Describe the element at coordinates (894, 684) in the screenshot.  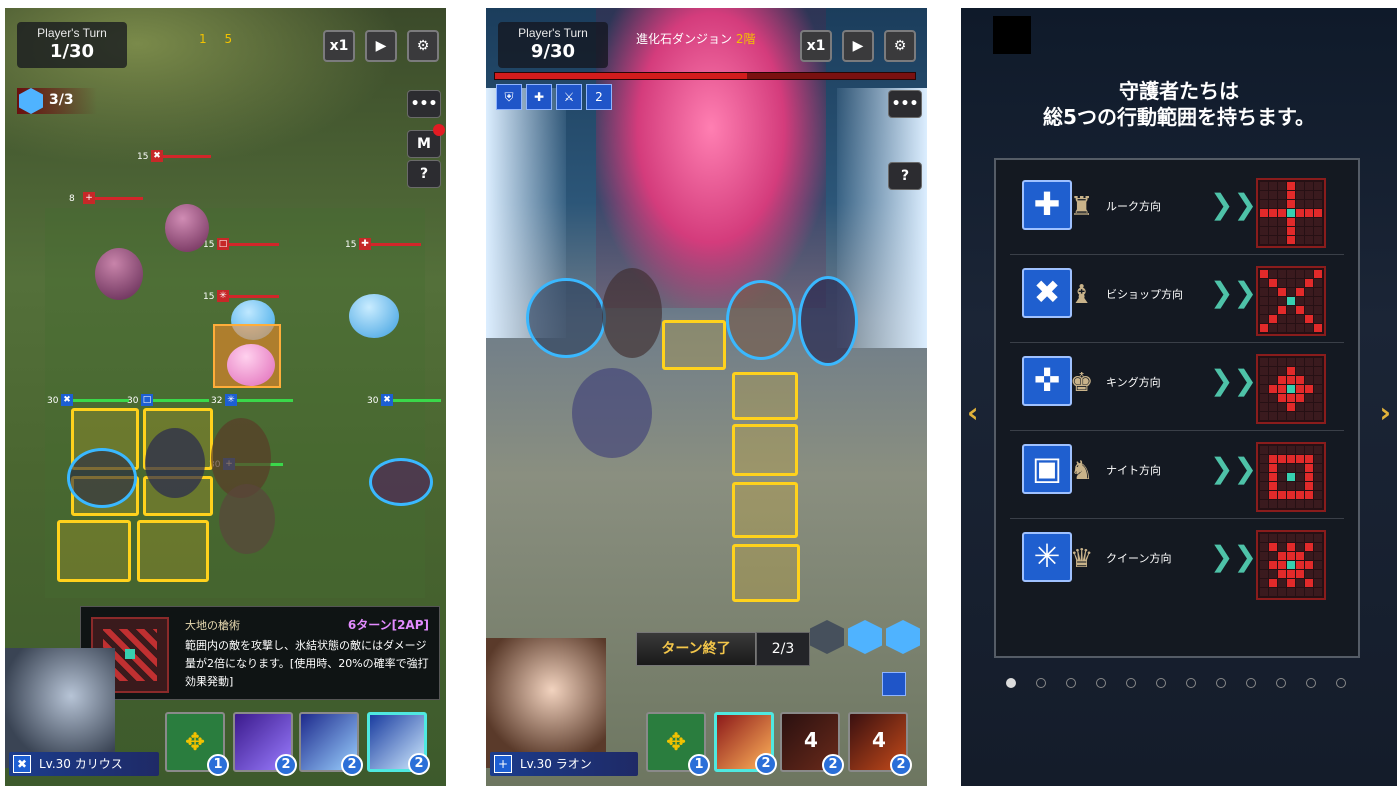
I see `auto-skill-icon` at that location.